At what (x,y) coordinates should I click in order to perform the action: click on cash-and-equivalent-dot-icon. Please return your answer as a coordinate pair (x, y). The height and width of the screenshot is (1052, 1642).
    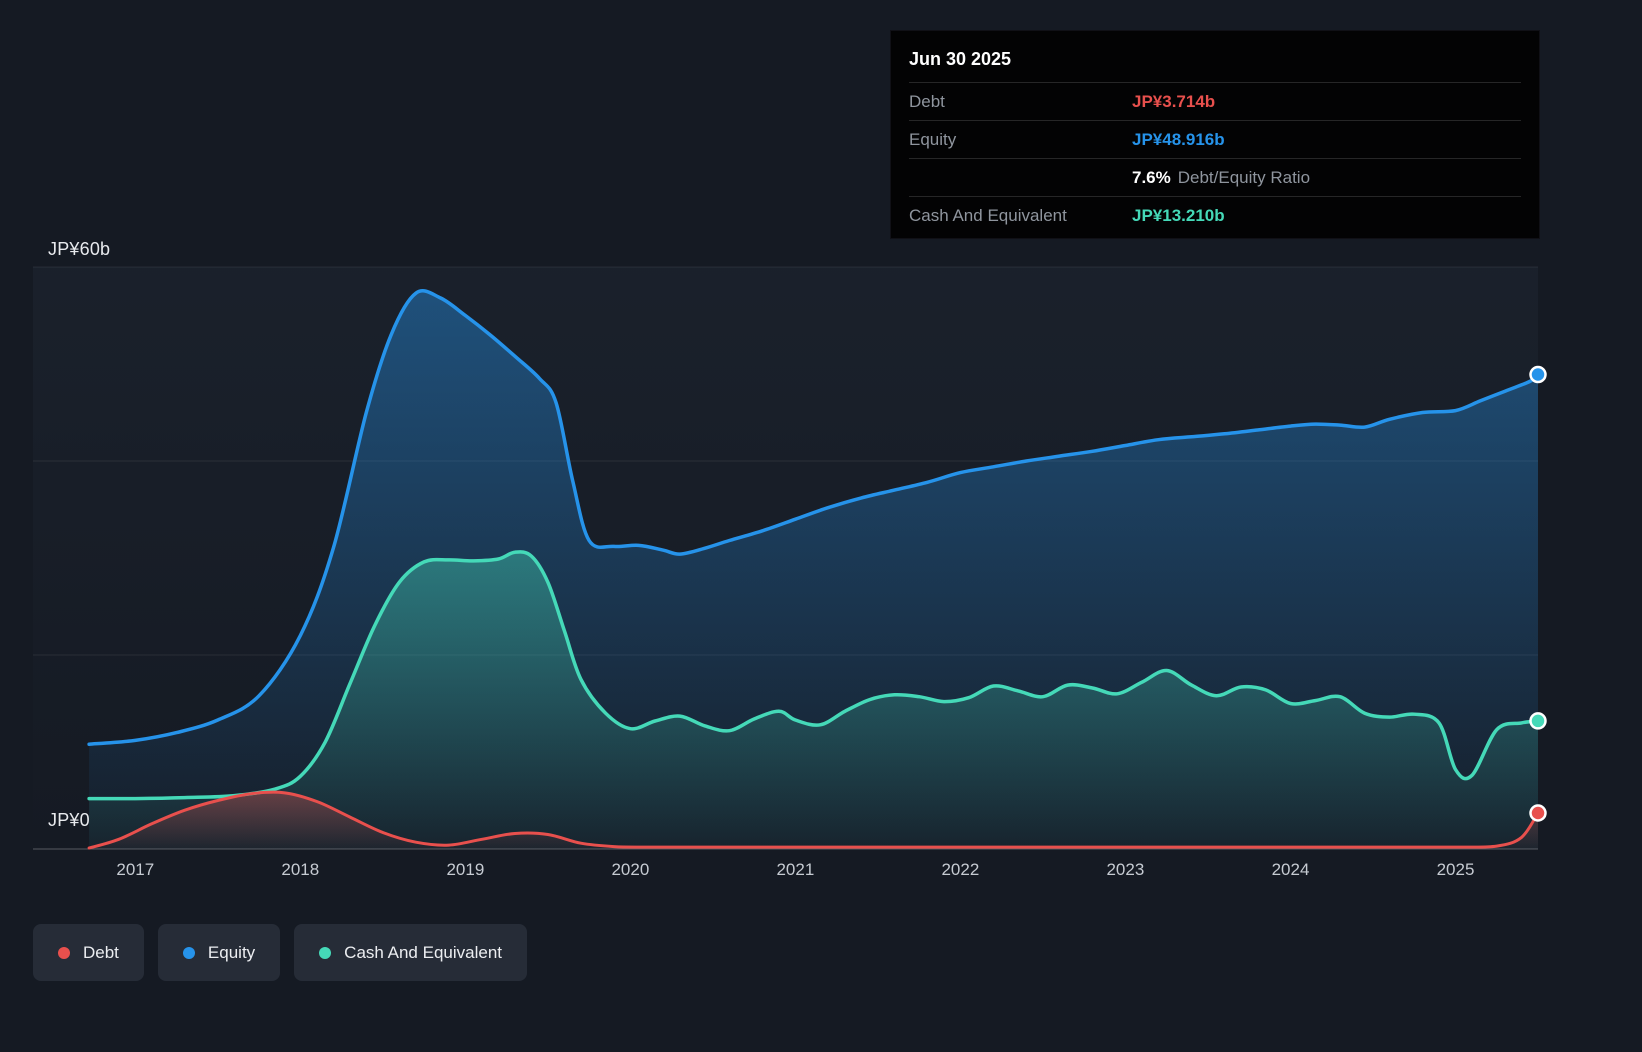
    Looking at the image, I should click on (325, 952).